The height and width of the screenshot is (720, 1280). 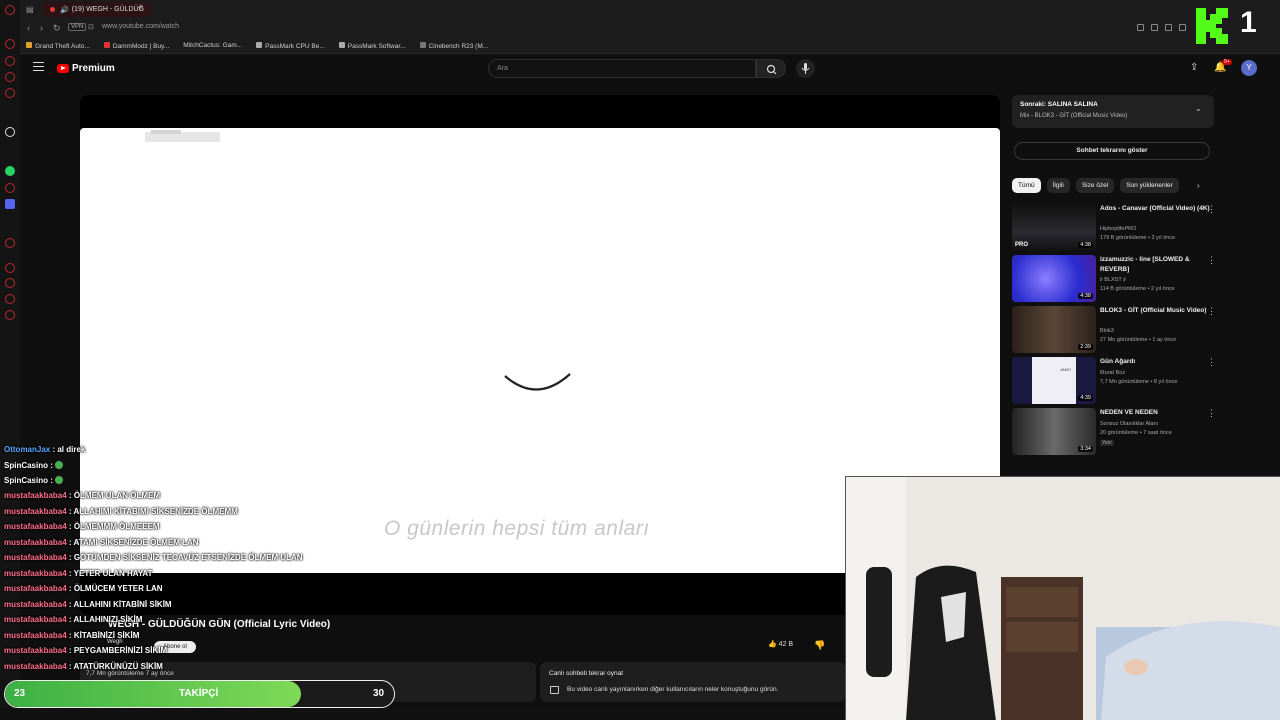 I want to click on like-count: 42 B, so click(x=786, y=644).